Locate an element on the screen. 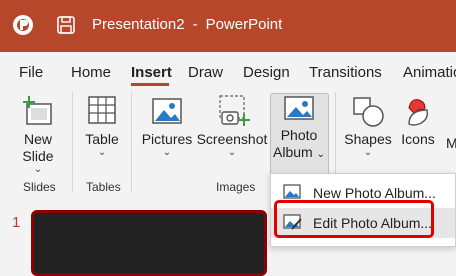 This screenshot has width=456, height=276. save-icon is located at coordinates (66, 27).